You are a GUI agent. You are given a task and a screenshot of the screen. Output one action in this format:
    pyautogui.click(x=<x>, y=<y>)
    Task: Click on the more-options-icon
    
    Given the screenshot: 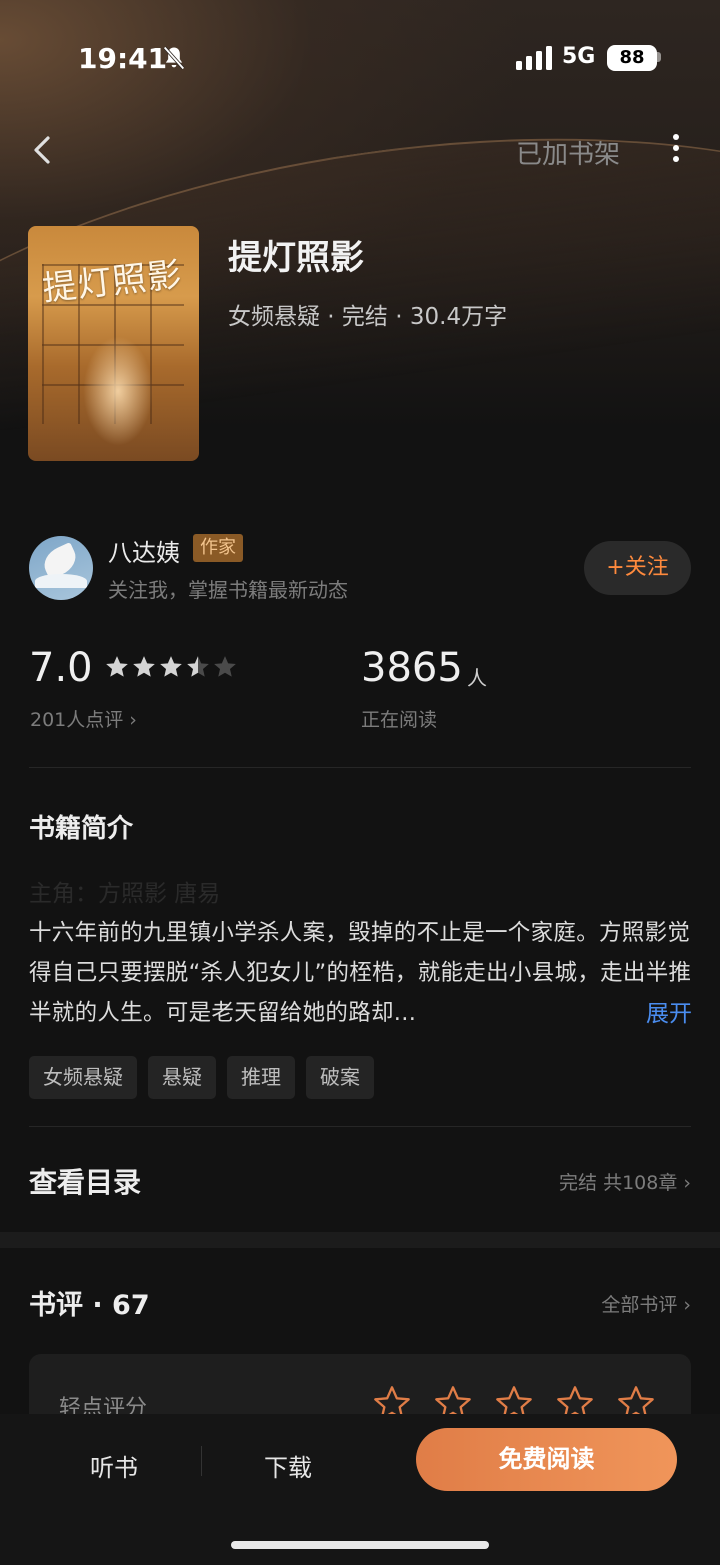 What is the action you would take?
    pyautogui.click(x=676, y=150)
    